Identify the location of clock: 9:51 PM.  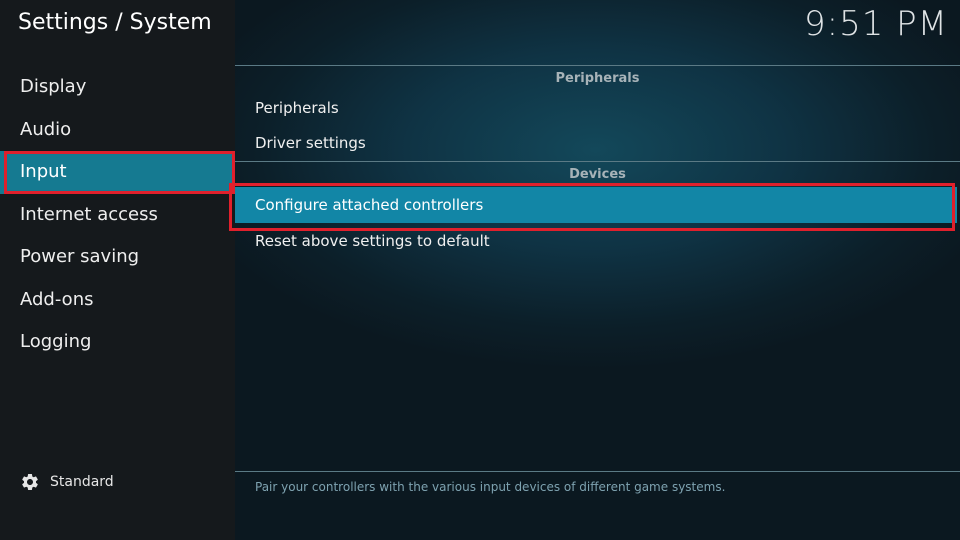
(876, 24).